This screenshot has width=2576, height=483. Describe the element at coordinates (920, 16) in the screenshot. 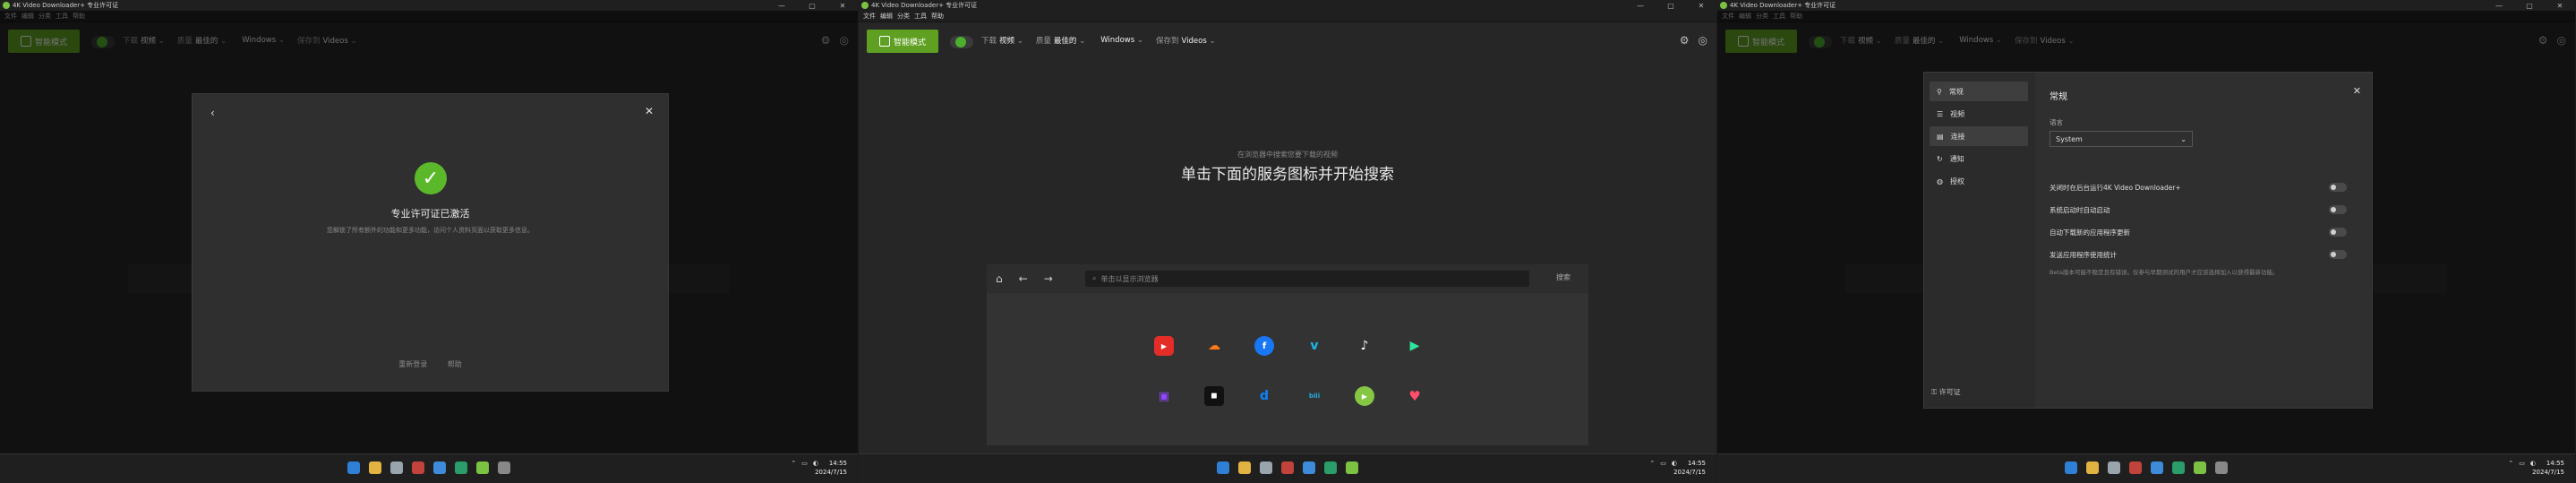

I see `menu-tools: 工具` at that location.